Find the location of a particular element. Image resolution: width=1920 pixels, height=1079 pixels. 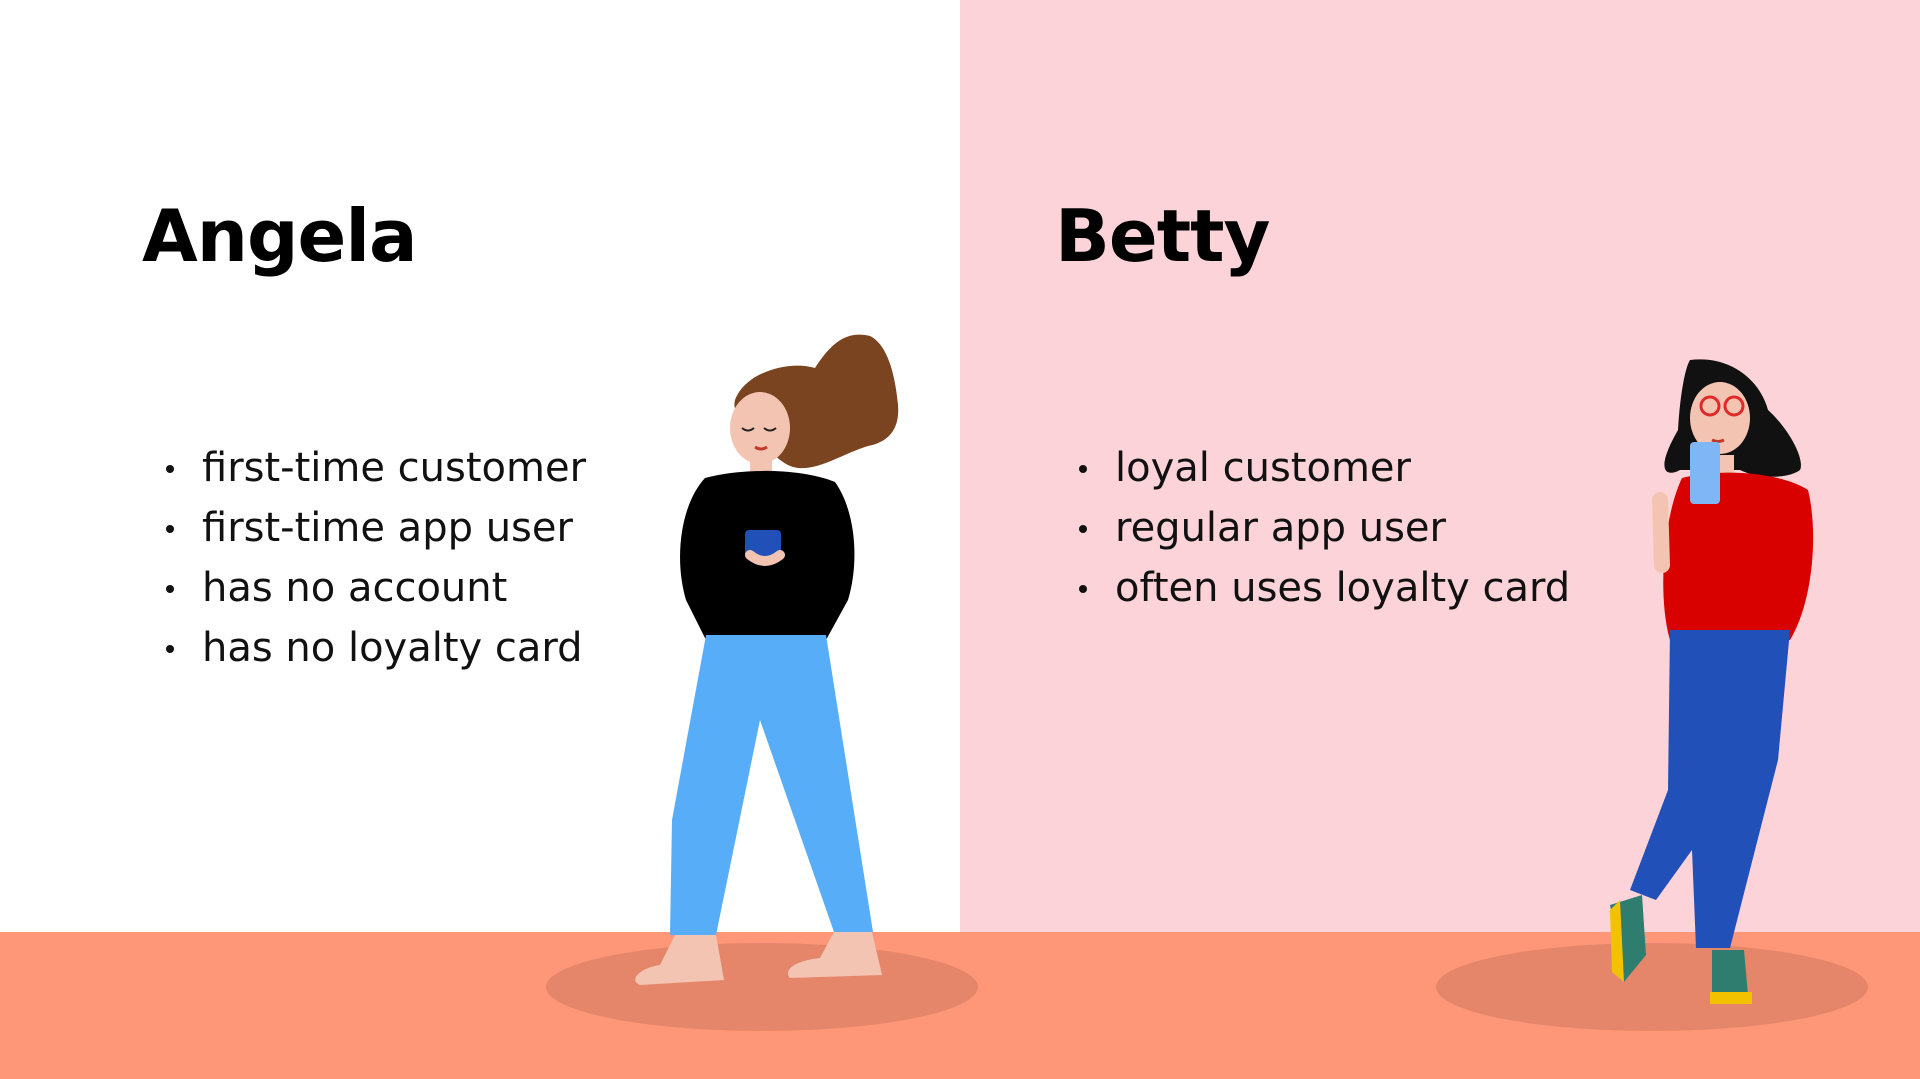

betty-shoe is located at coordinates (1731, 998).